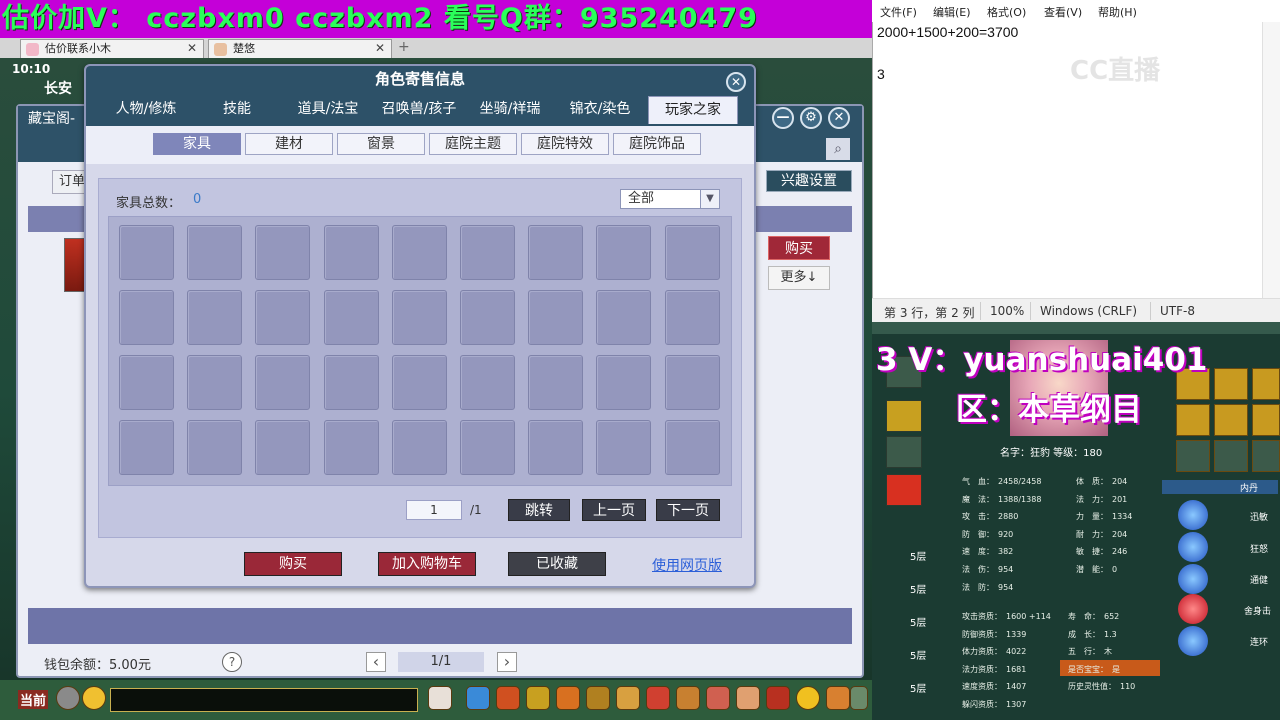 Image resolution: width=1280 pixels, height=720 pixels. I want to click on task-icon, so click(598, 698).